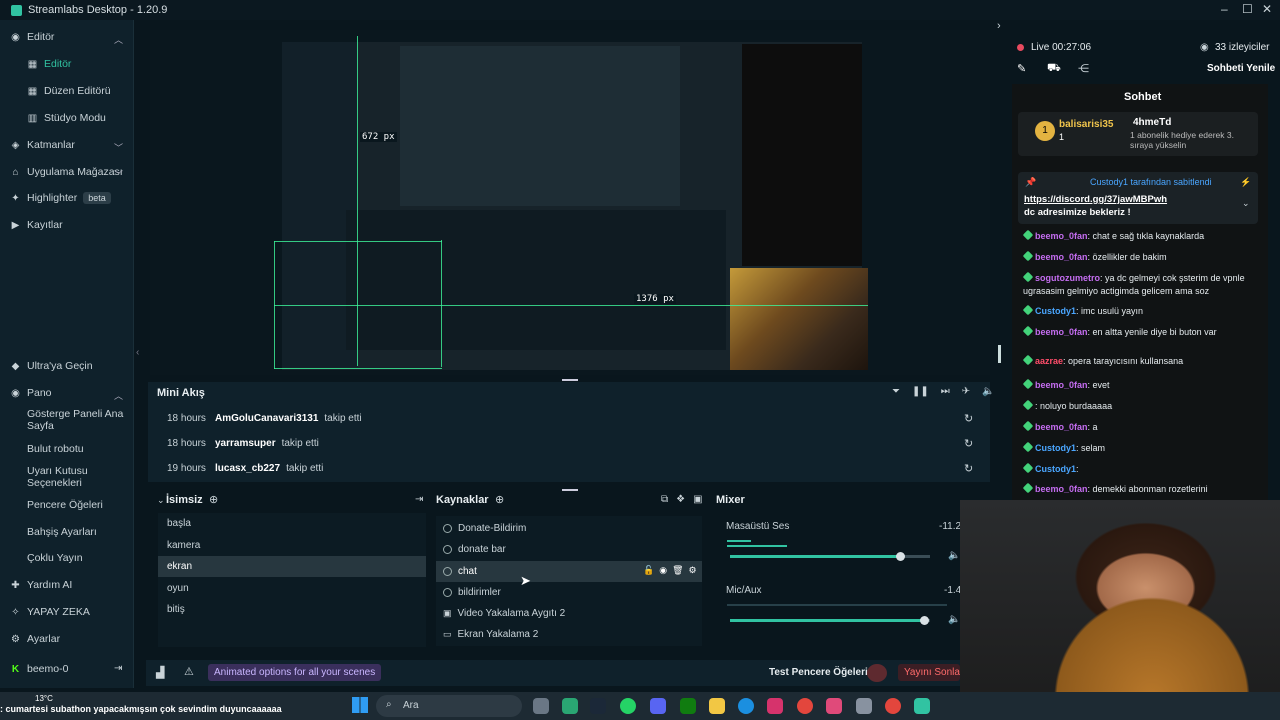 The image size is (1280, 720). Describe the element at coordinates (360, 705) in the screenshot. I see `windows-start-icon` at that location.